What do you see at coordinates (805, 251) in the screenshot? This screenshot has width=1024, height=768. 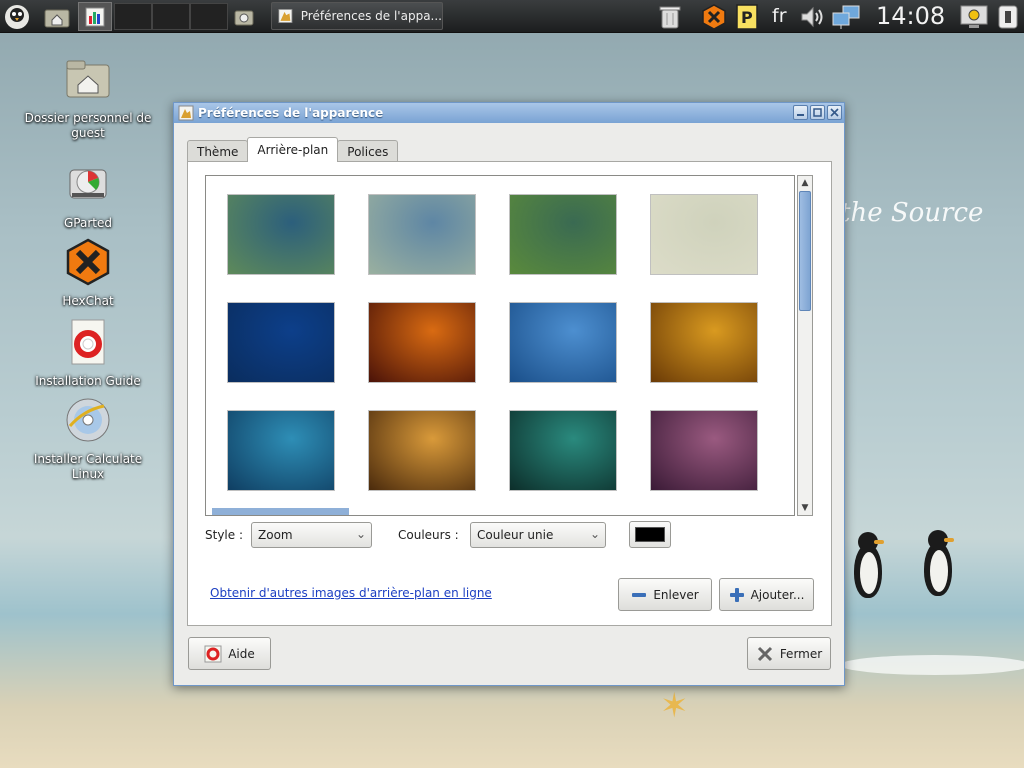 I see `scrollbar-thumb` at bounding box center [805, 251].